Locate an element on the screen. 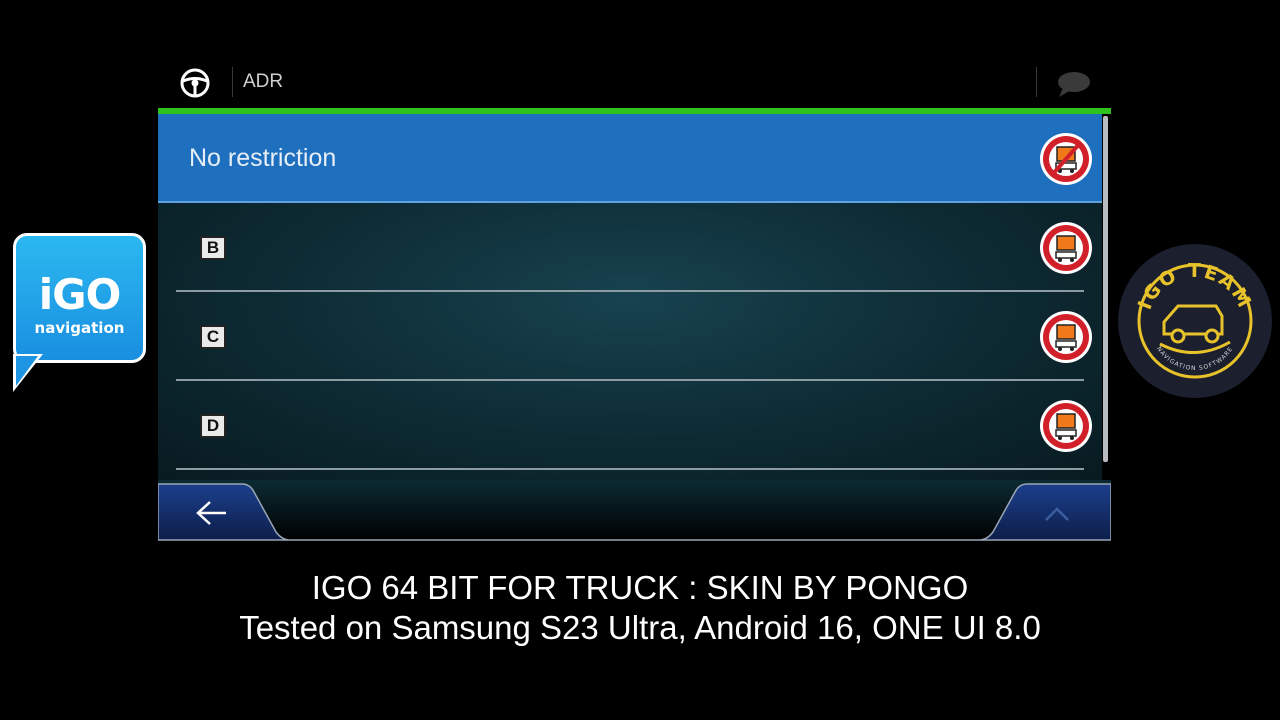 The width and height of the screenshot is (1280, 720). page-title: ADR is located at coordinates (263, 81).